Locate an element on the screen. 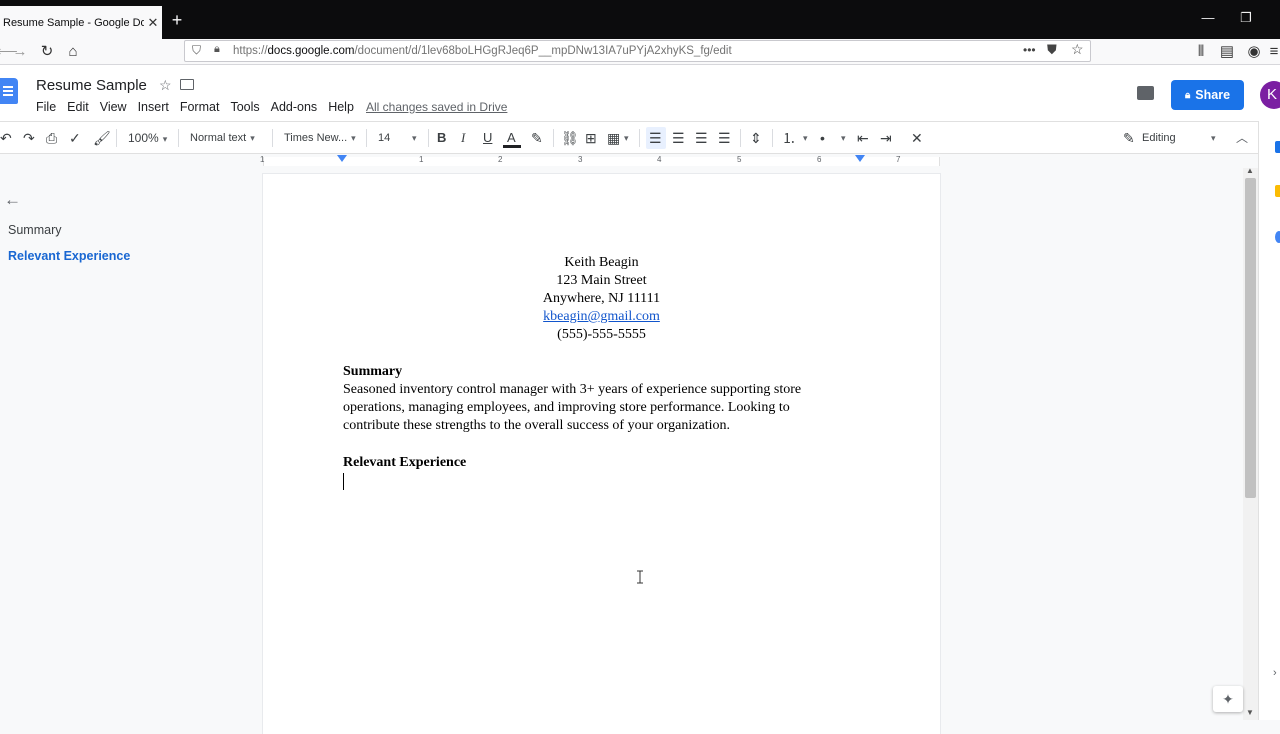 The image size is (1280, 734). docs-logo-icon is located at coordinates (9, 91).